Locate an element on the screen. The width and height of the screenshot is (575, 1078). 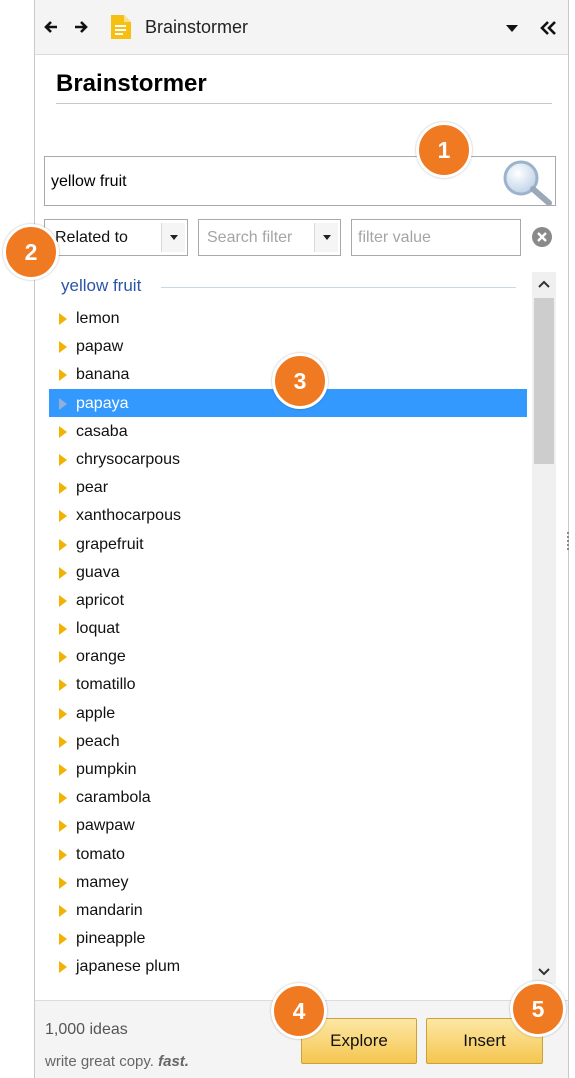
page-title: Brainstormer is located at coordinates (131, 83).